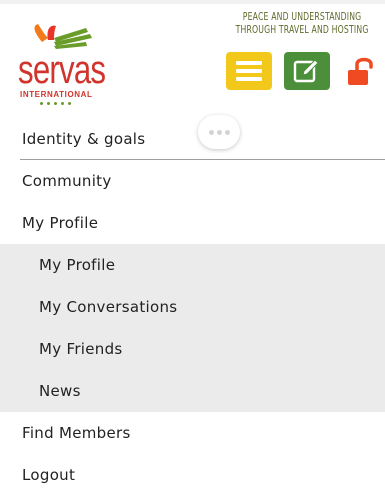 The width and height of the screenshot is (385, 496). I want to click on submenu-item-my-conversations: My Conversations, so click(192, 307).